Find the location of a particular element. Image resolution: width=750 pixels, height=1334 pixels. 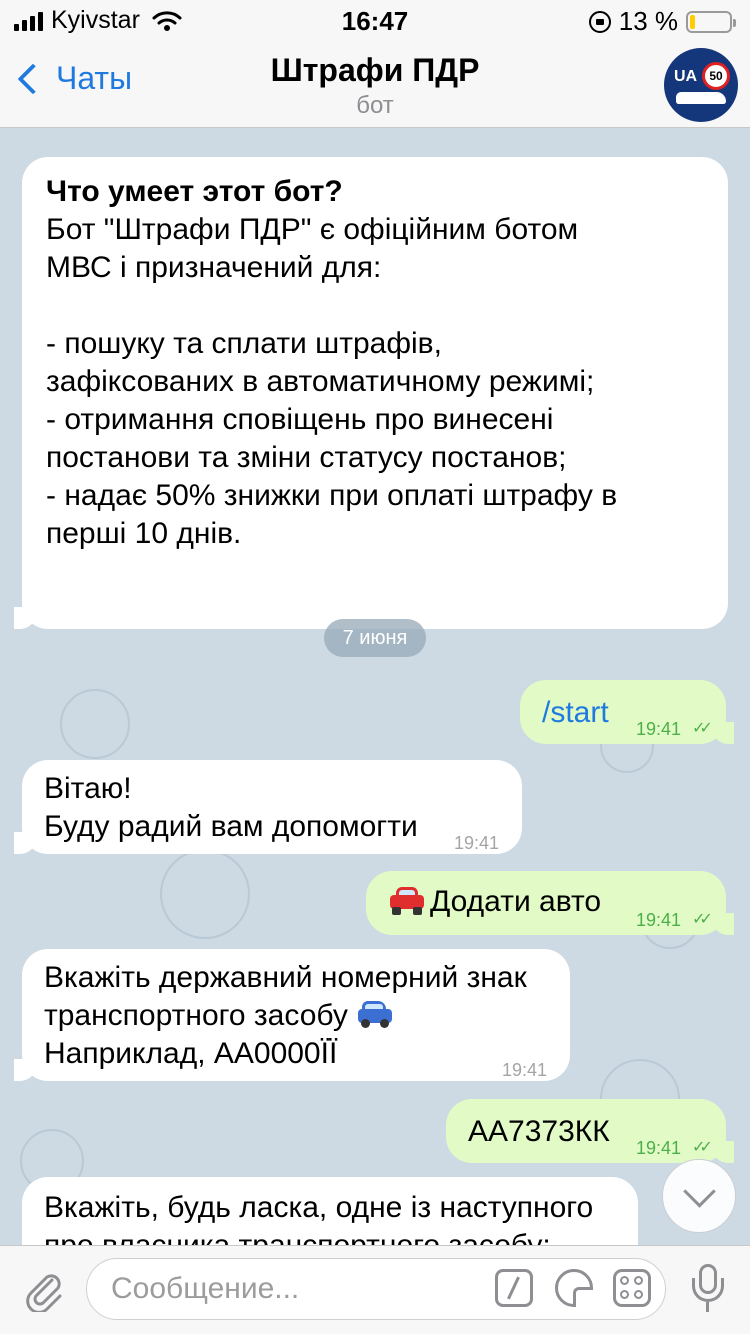

battery-level is located at coordinates (692, 21).